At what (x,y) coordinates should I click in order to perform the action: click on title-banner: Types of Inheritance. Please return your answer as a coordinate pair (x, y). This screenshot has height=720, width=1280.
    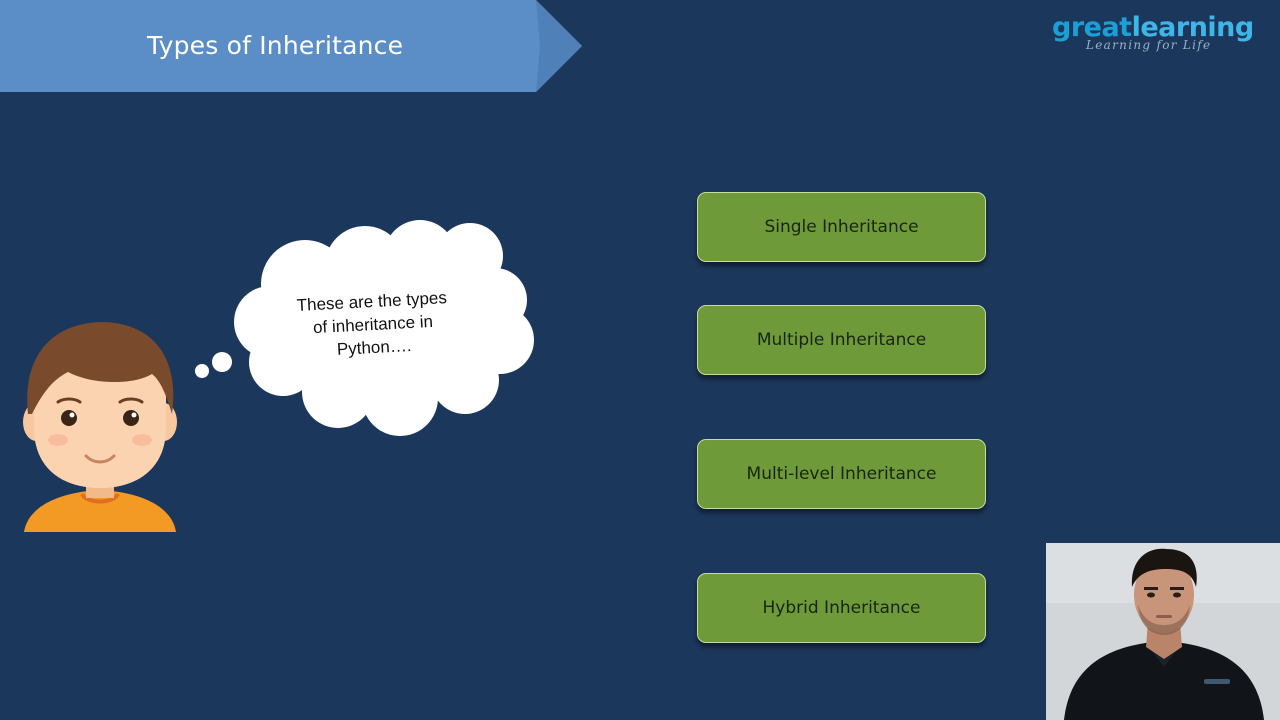
    Looking at the image, I should click on (291, 46).